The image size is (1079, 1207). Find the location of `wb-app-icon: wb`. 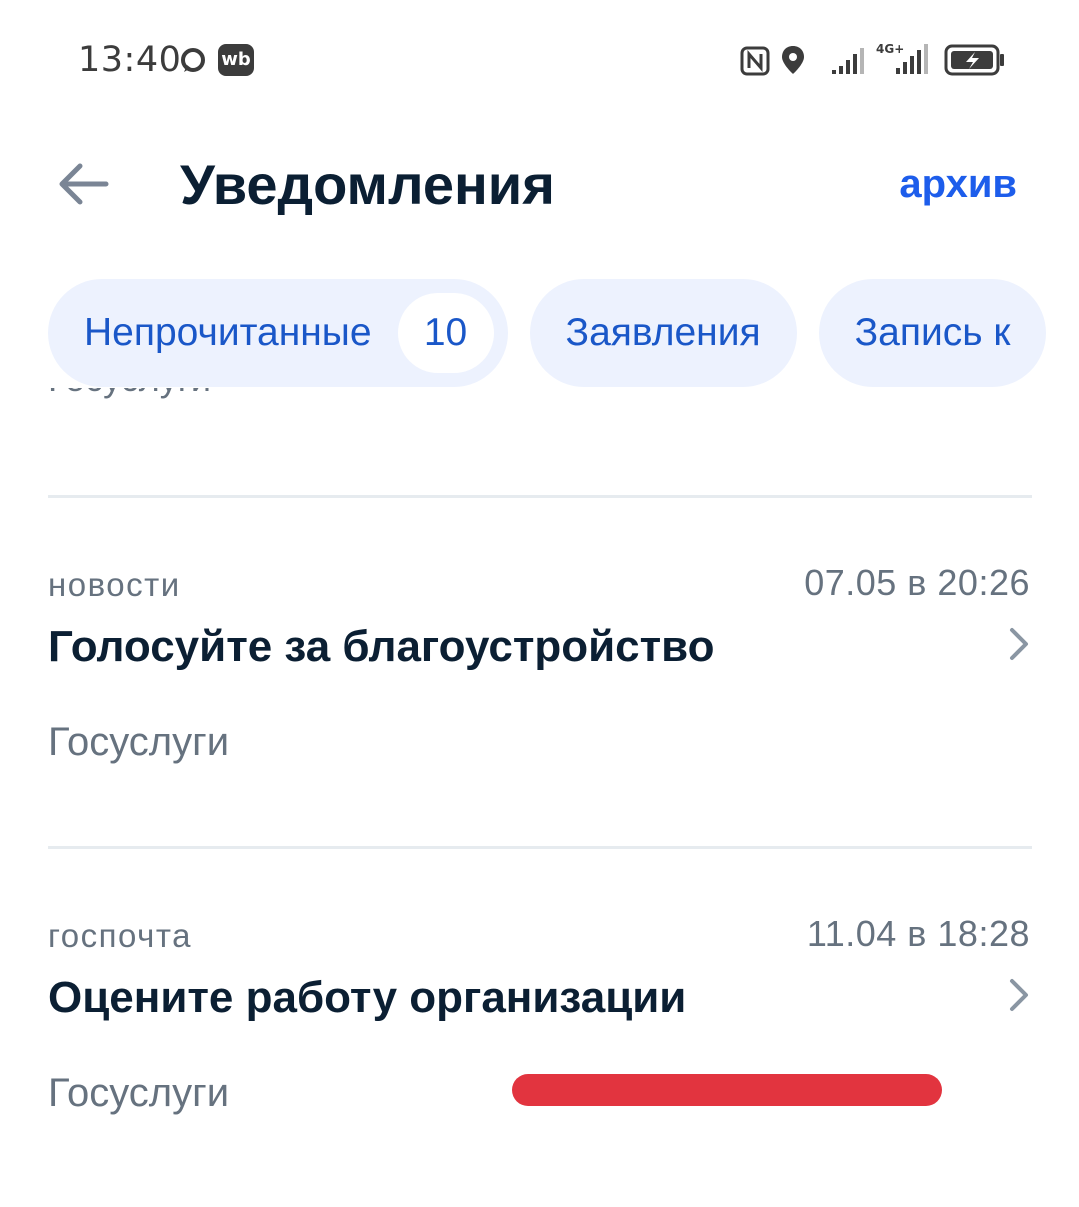

wb-app-icon: wb is located at coordinates (236, 60).